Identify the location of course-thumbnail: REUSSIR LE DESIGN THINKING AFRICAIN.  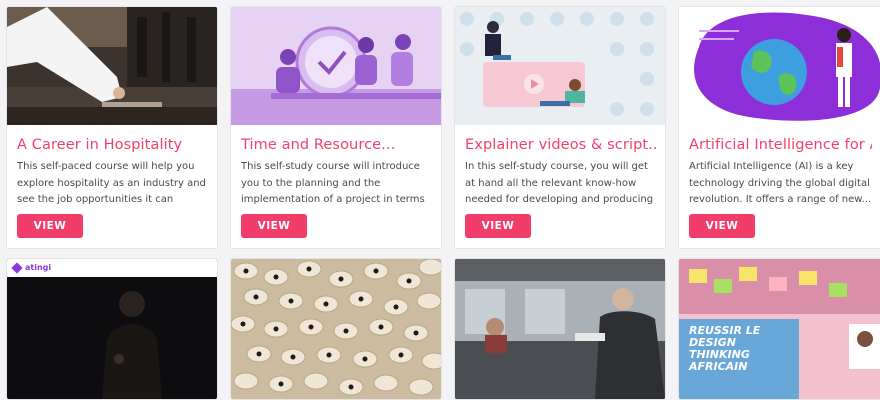
(779, 329).